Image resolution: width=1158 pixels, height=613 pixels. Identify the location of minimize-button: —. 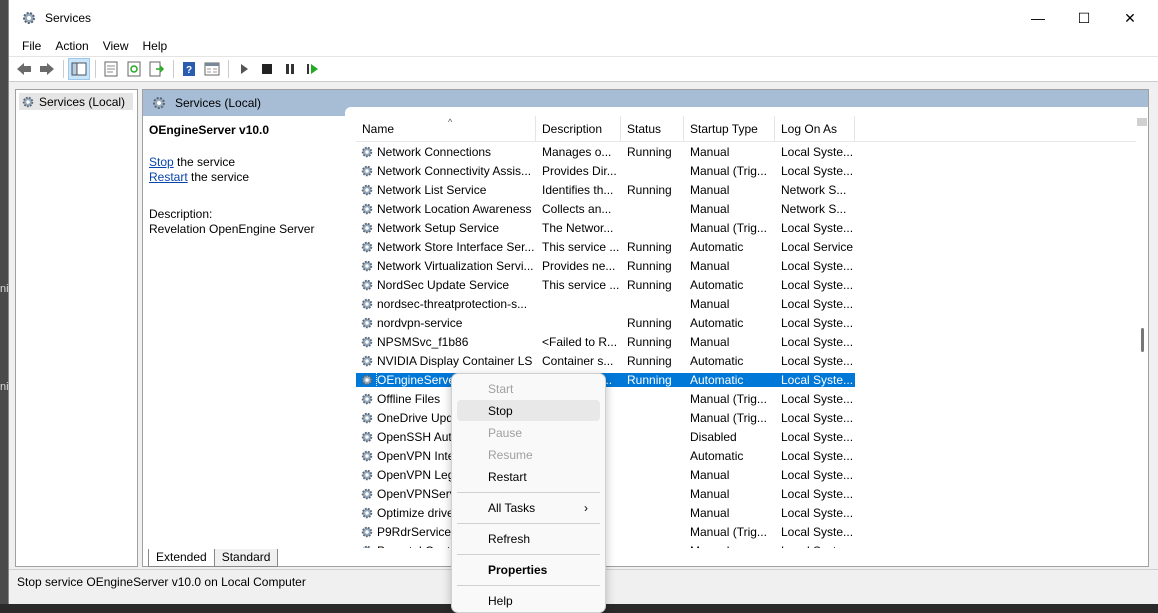
(1038, 18).